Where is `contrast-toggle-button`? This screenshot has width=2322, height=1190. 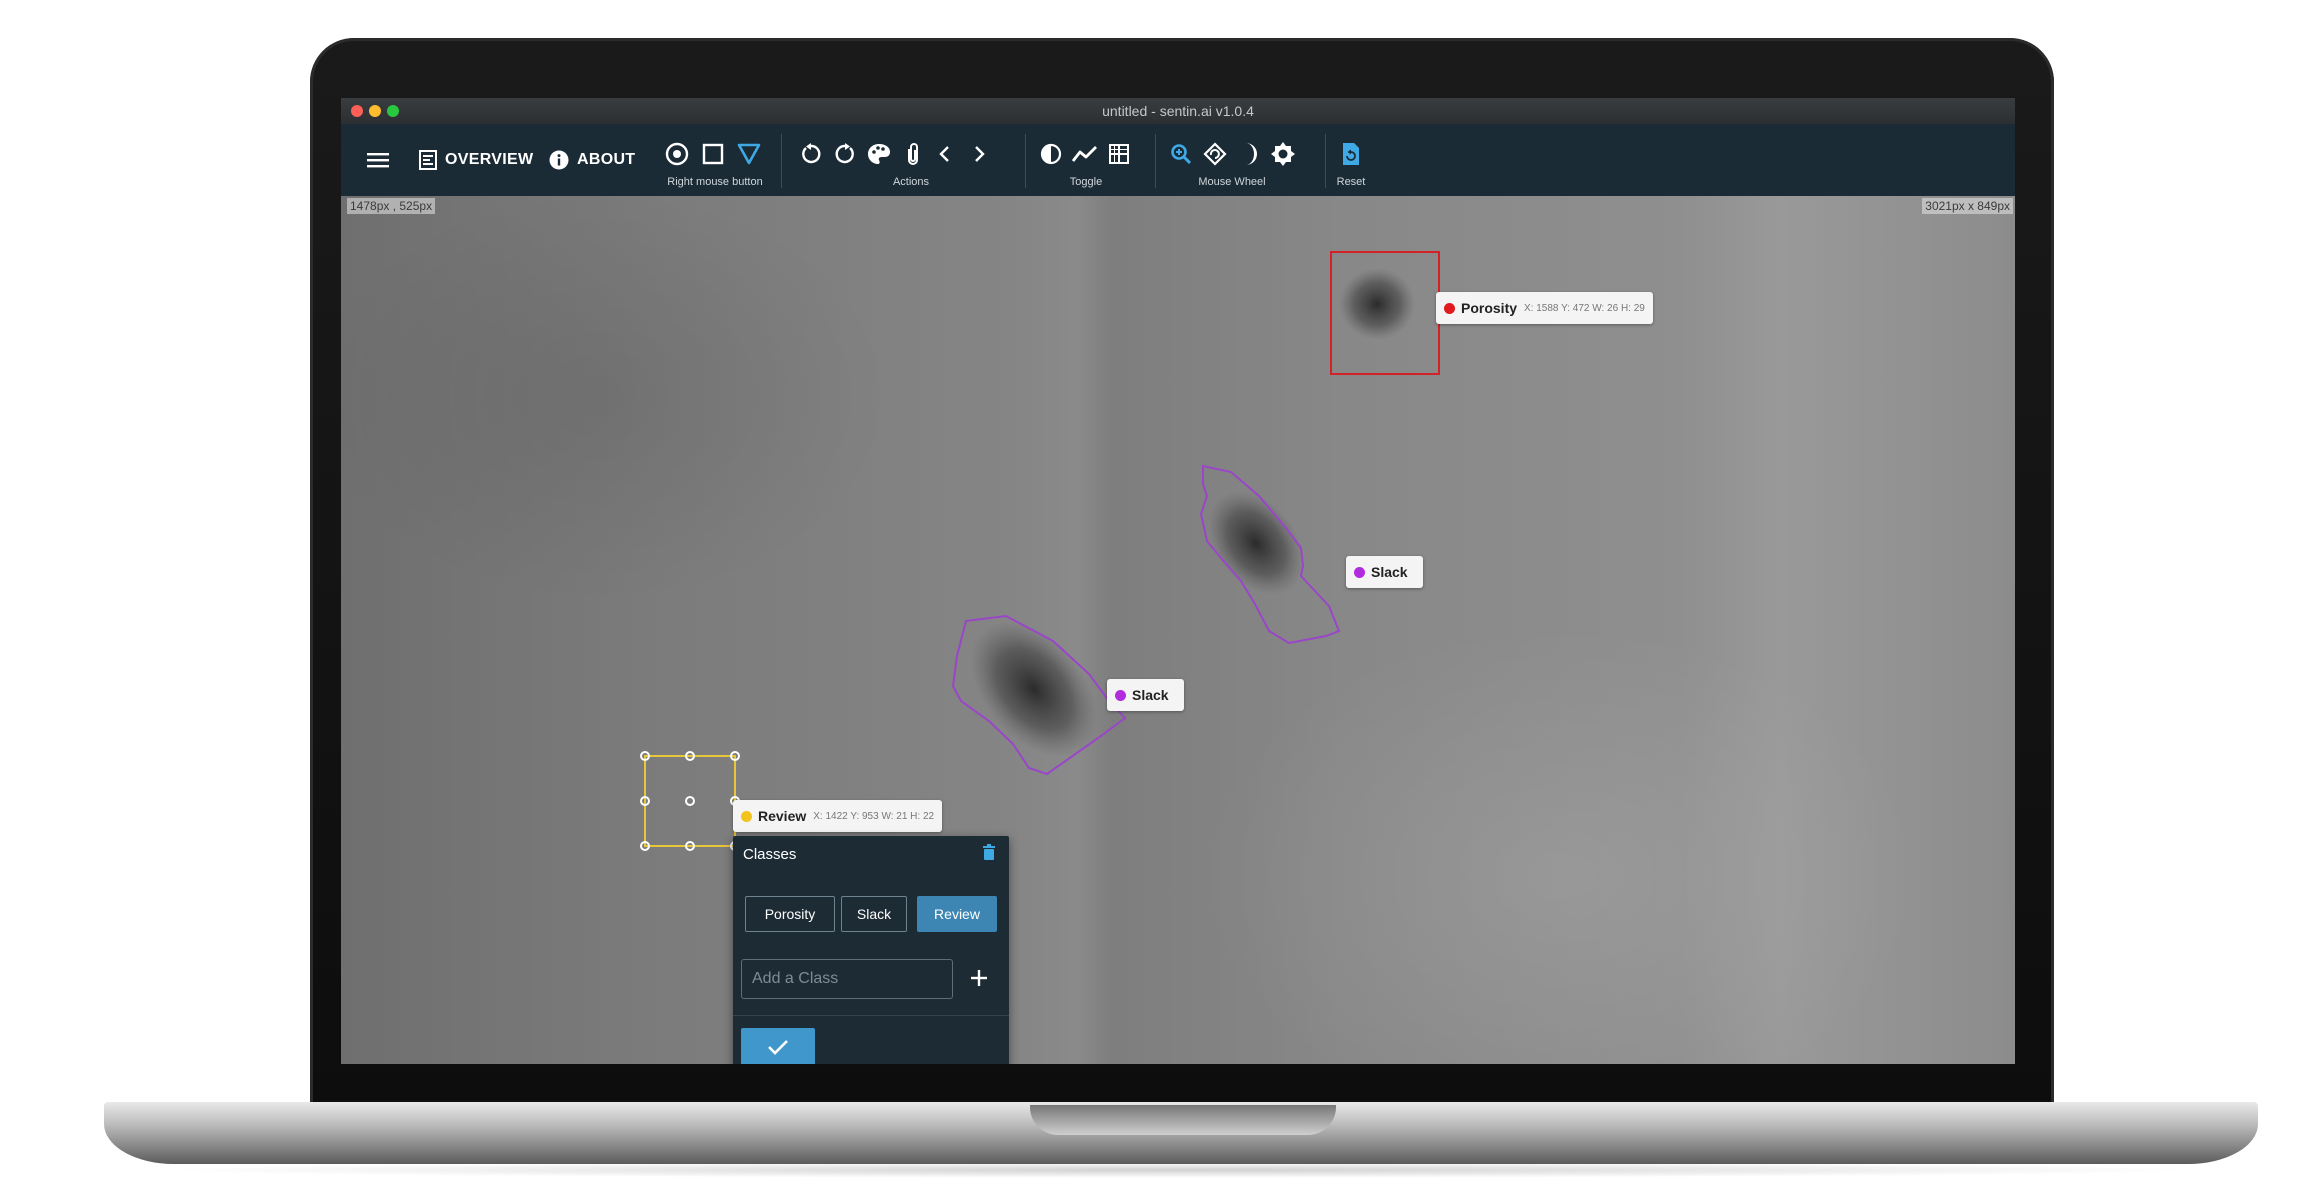 contrast-toggle-button is located at coordinates (1051, 154).